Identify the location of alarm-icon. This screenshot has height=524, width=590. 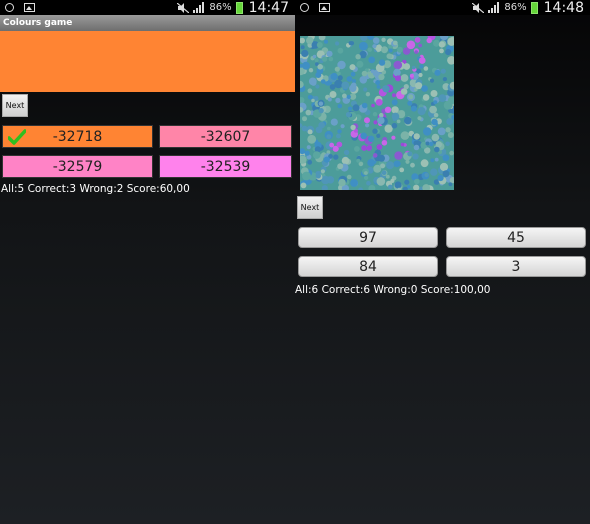
(9, 7).